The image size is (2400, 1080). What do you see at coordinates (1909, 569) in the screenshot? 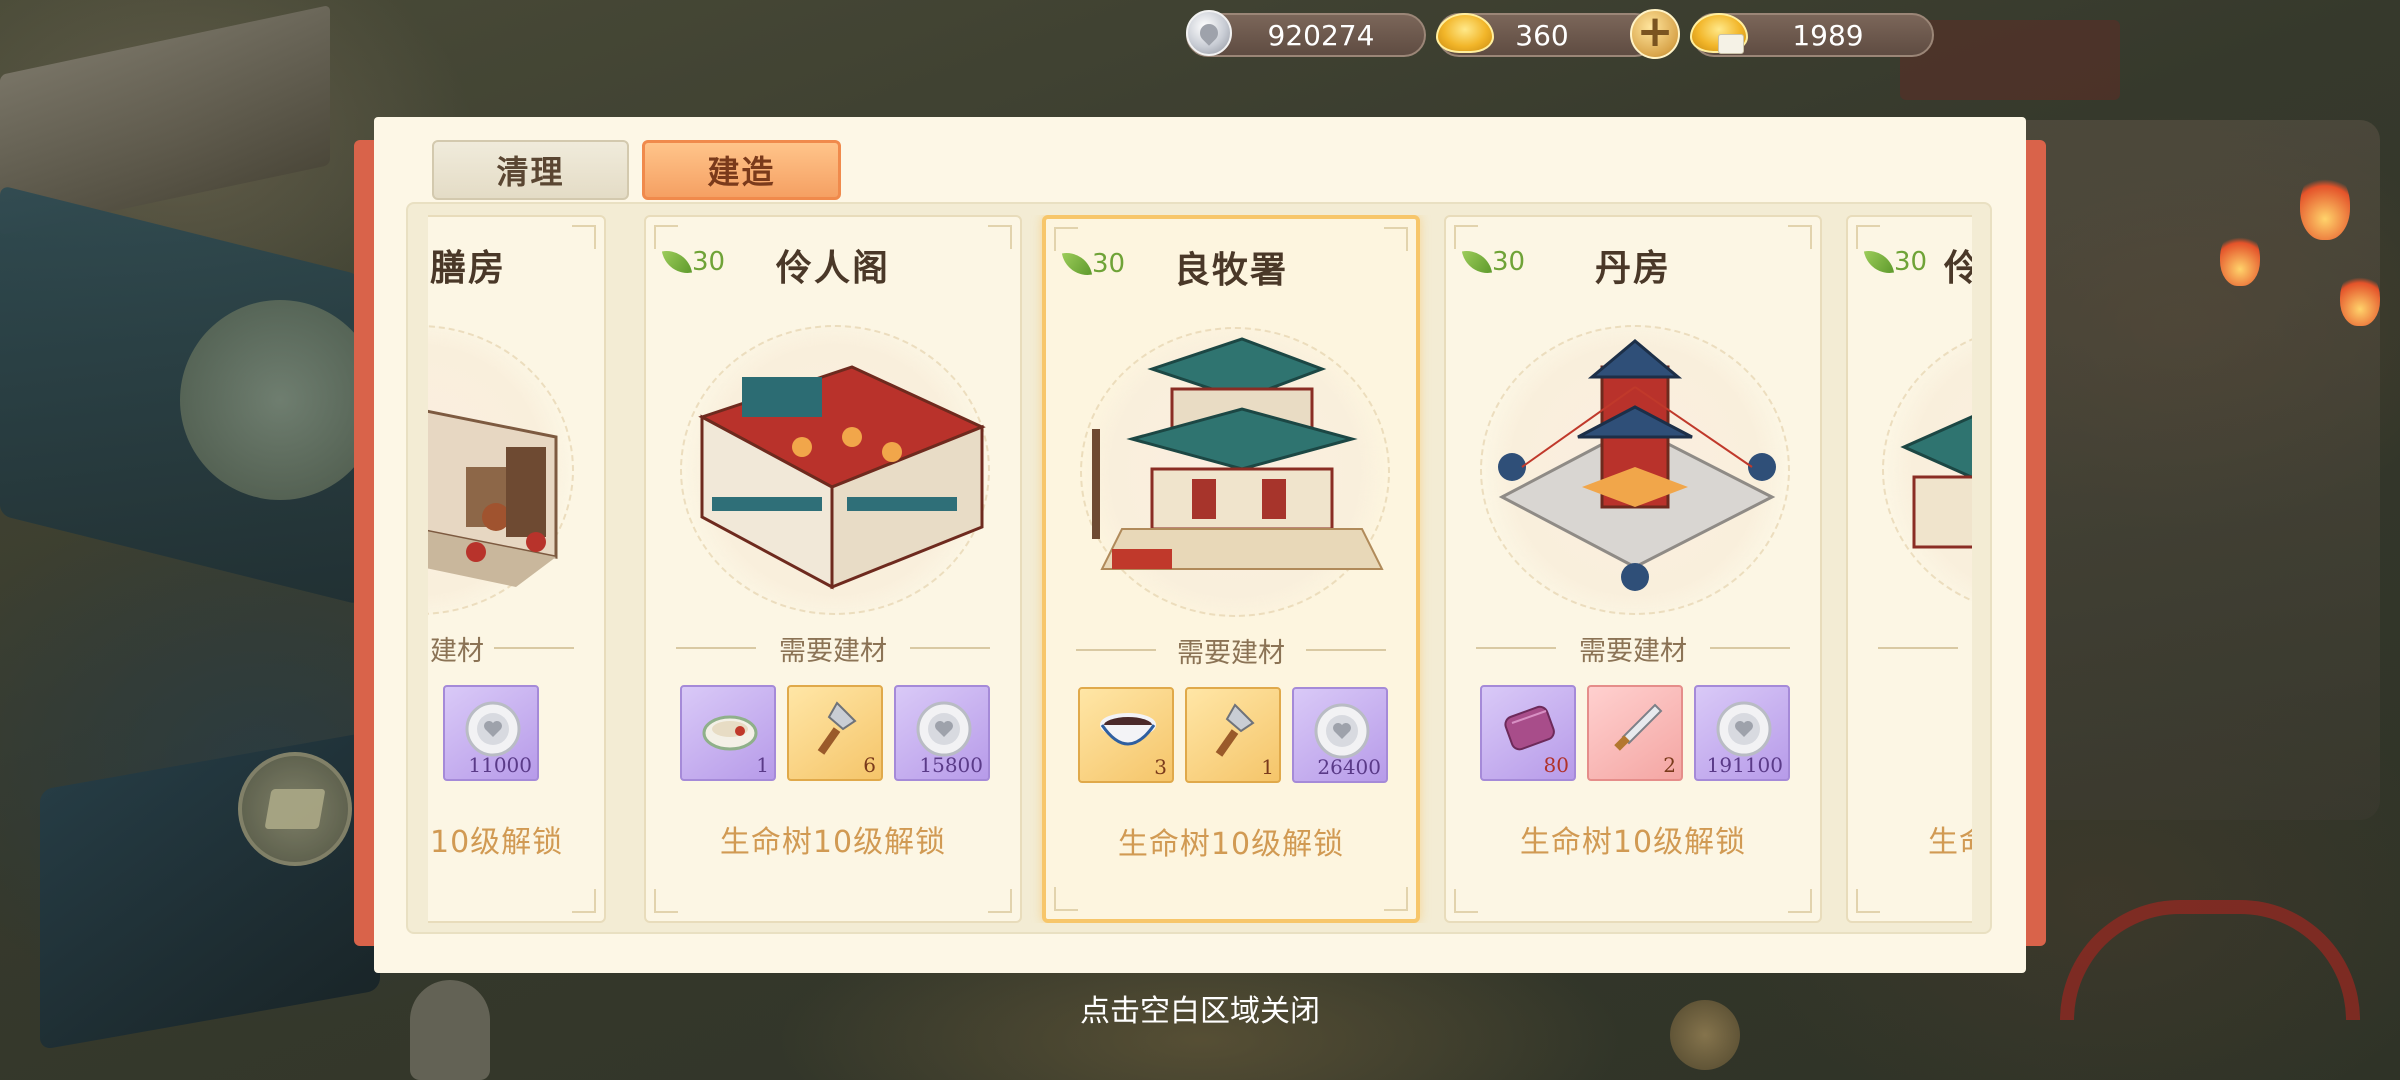
I see `building-card-partial: 30 伶 生命` at bounding box center [1909, 569].